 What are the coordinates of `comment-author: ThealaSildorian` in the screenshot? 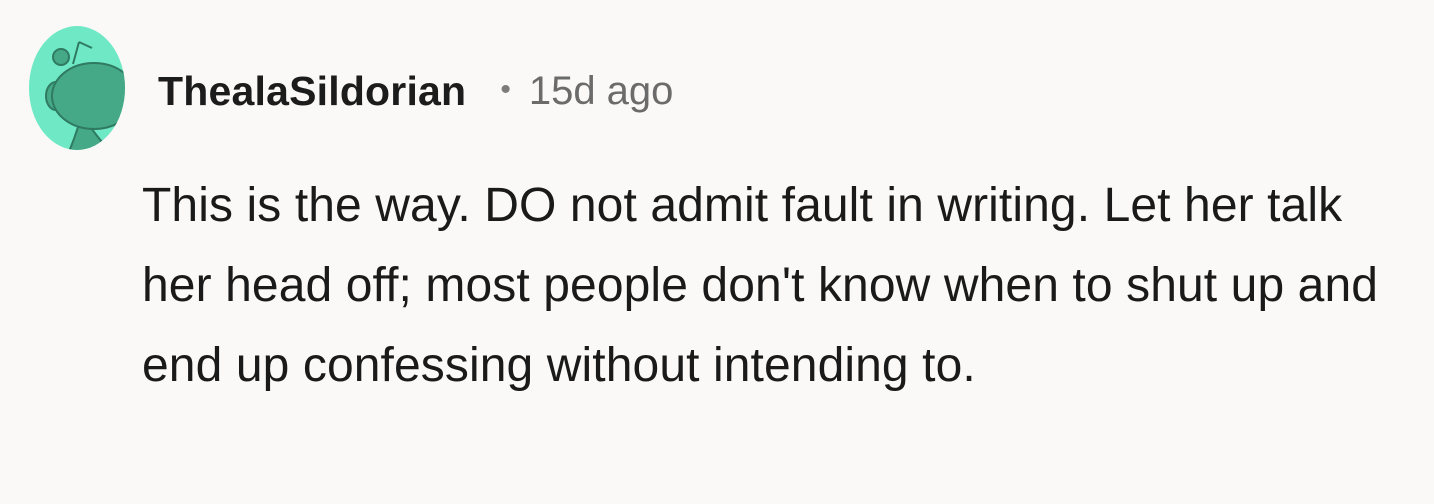 It's located at (312, 91).